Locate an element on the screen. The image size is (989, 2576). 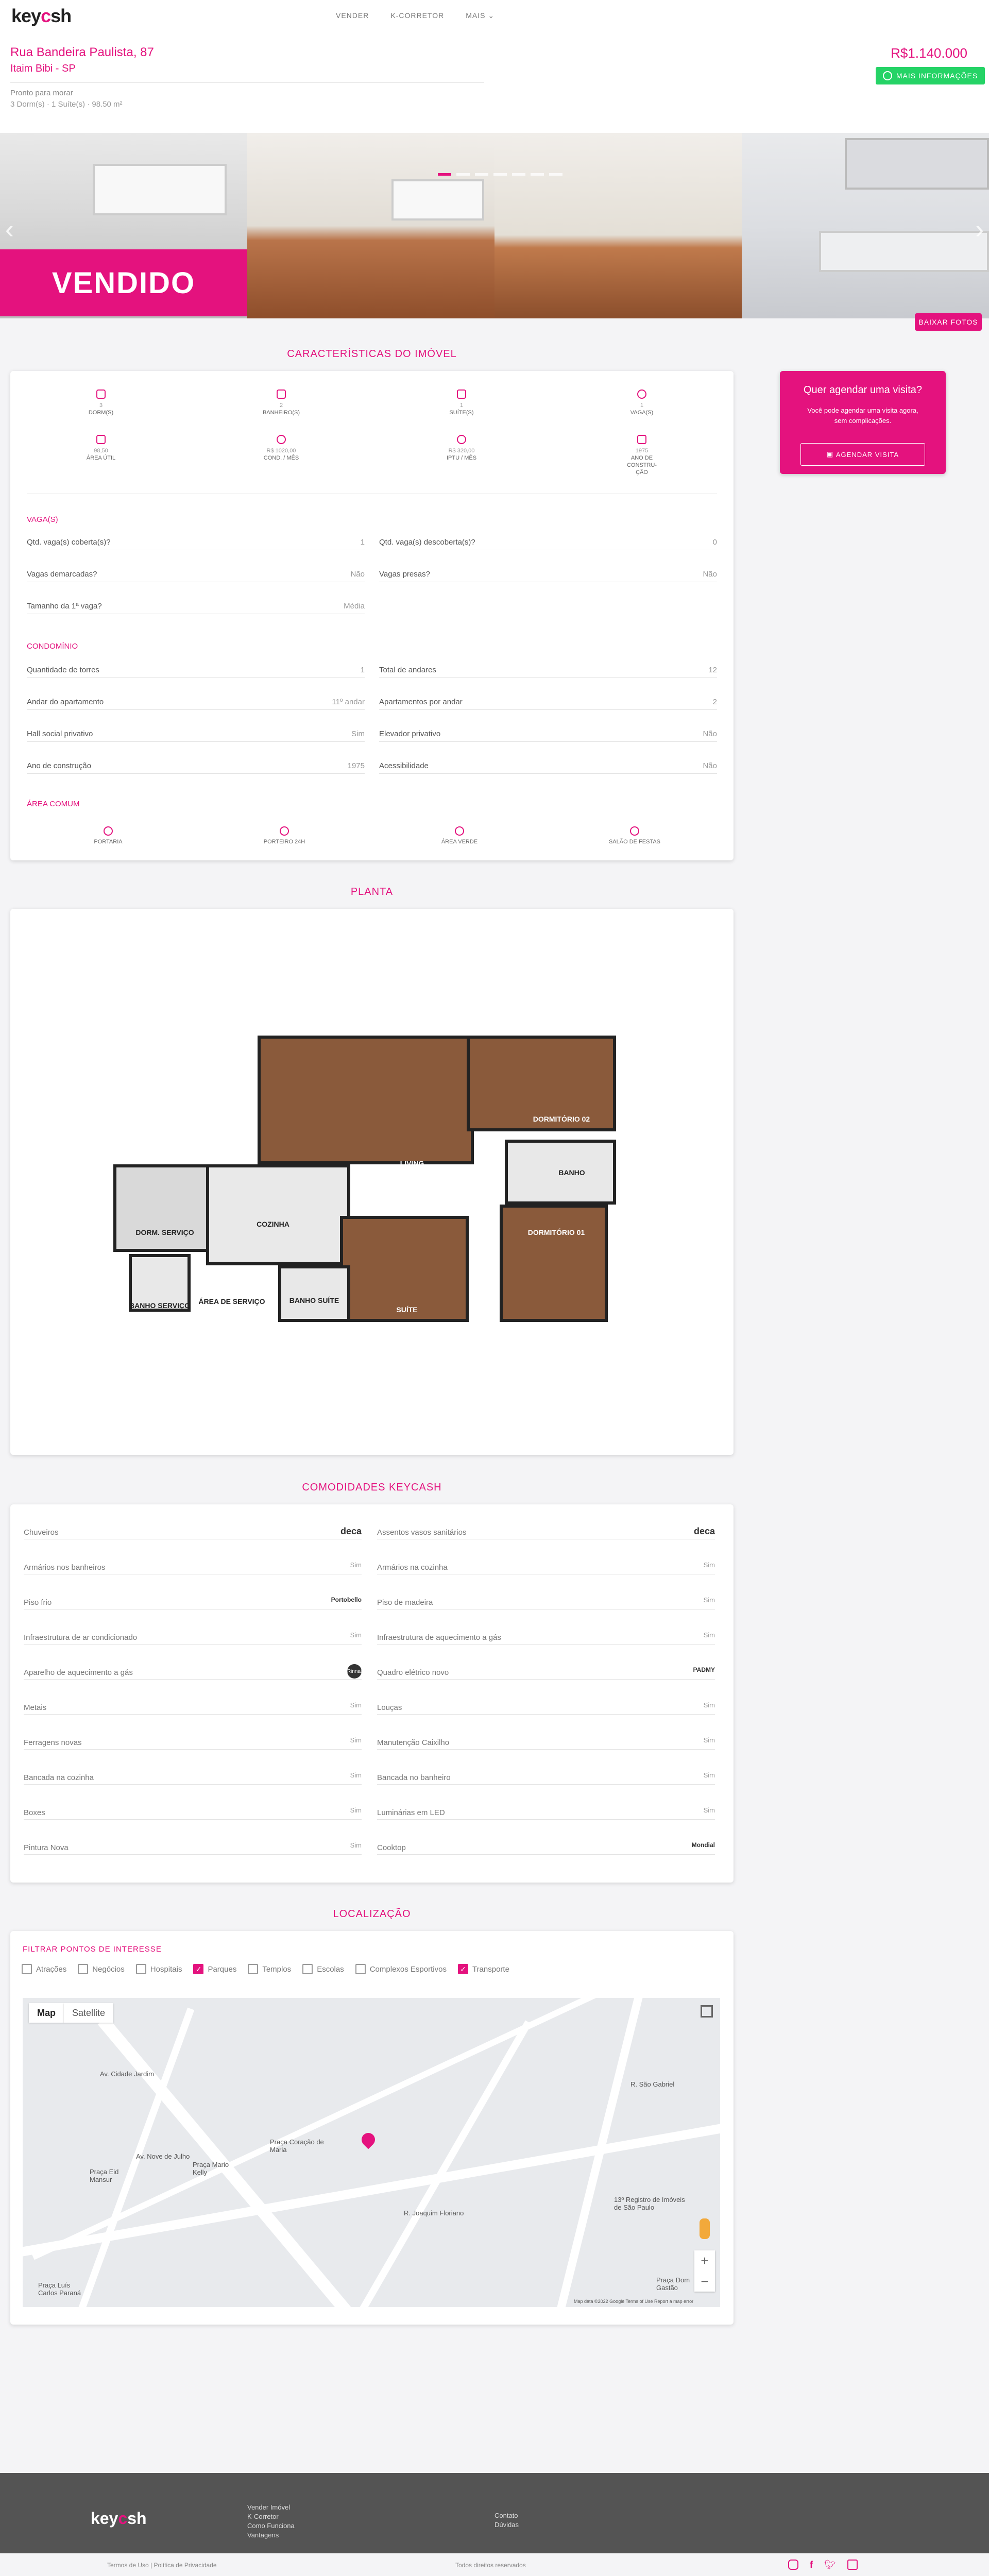
shower-icon is located at coordinates (281, 394).